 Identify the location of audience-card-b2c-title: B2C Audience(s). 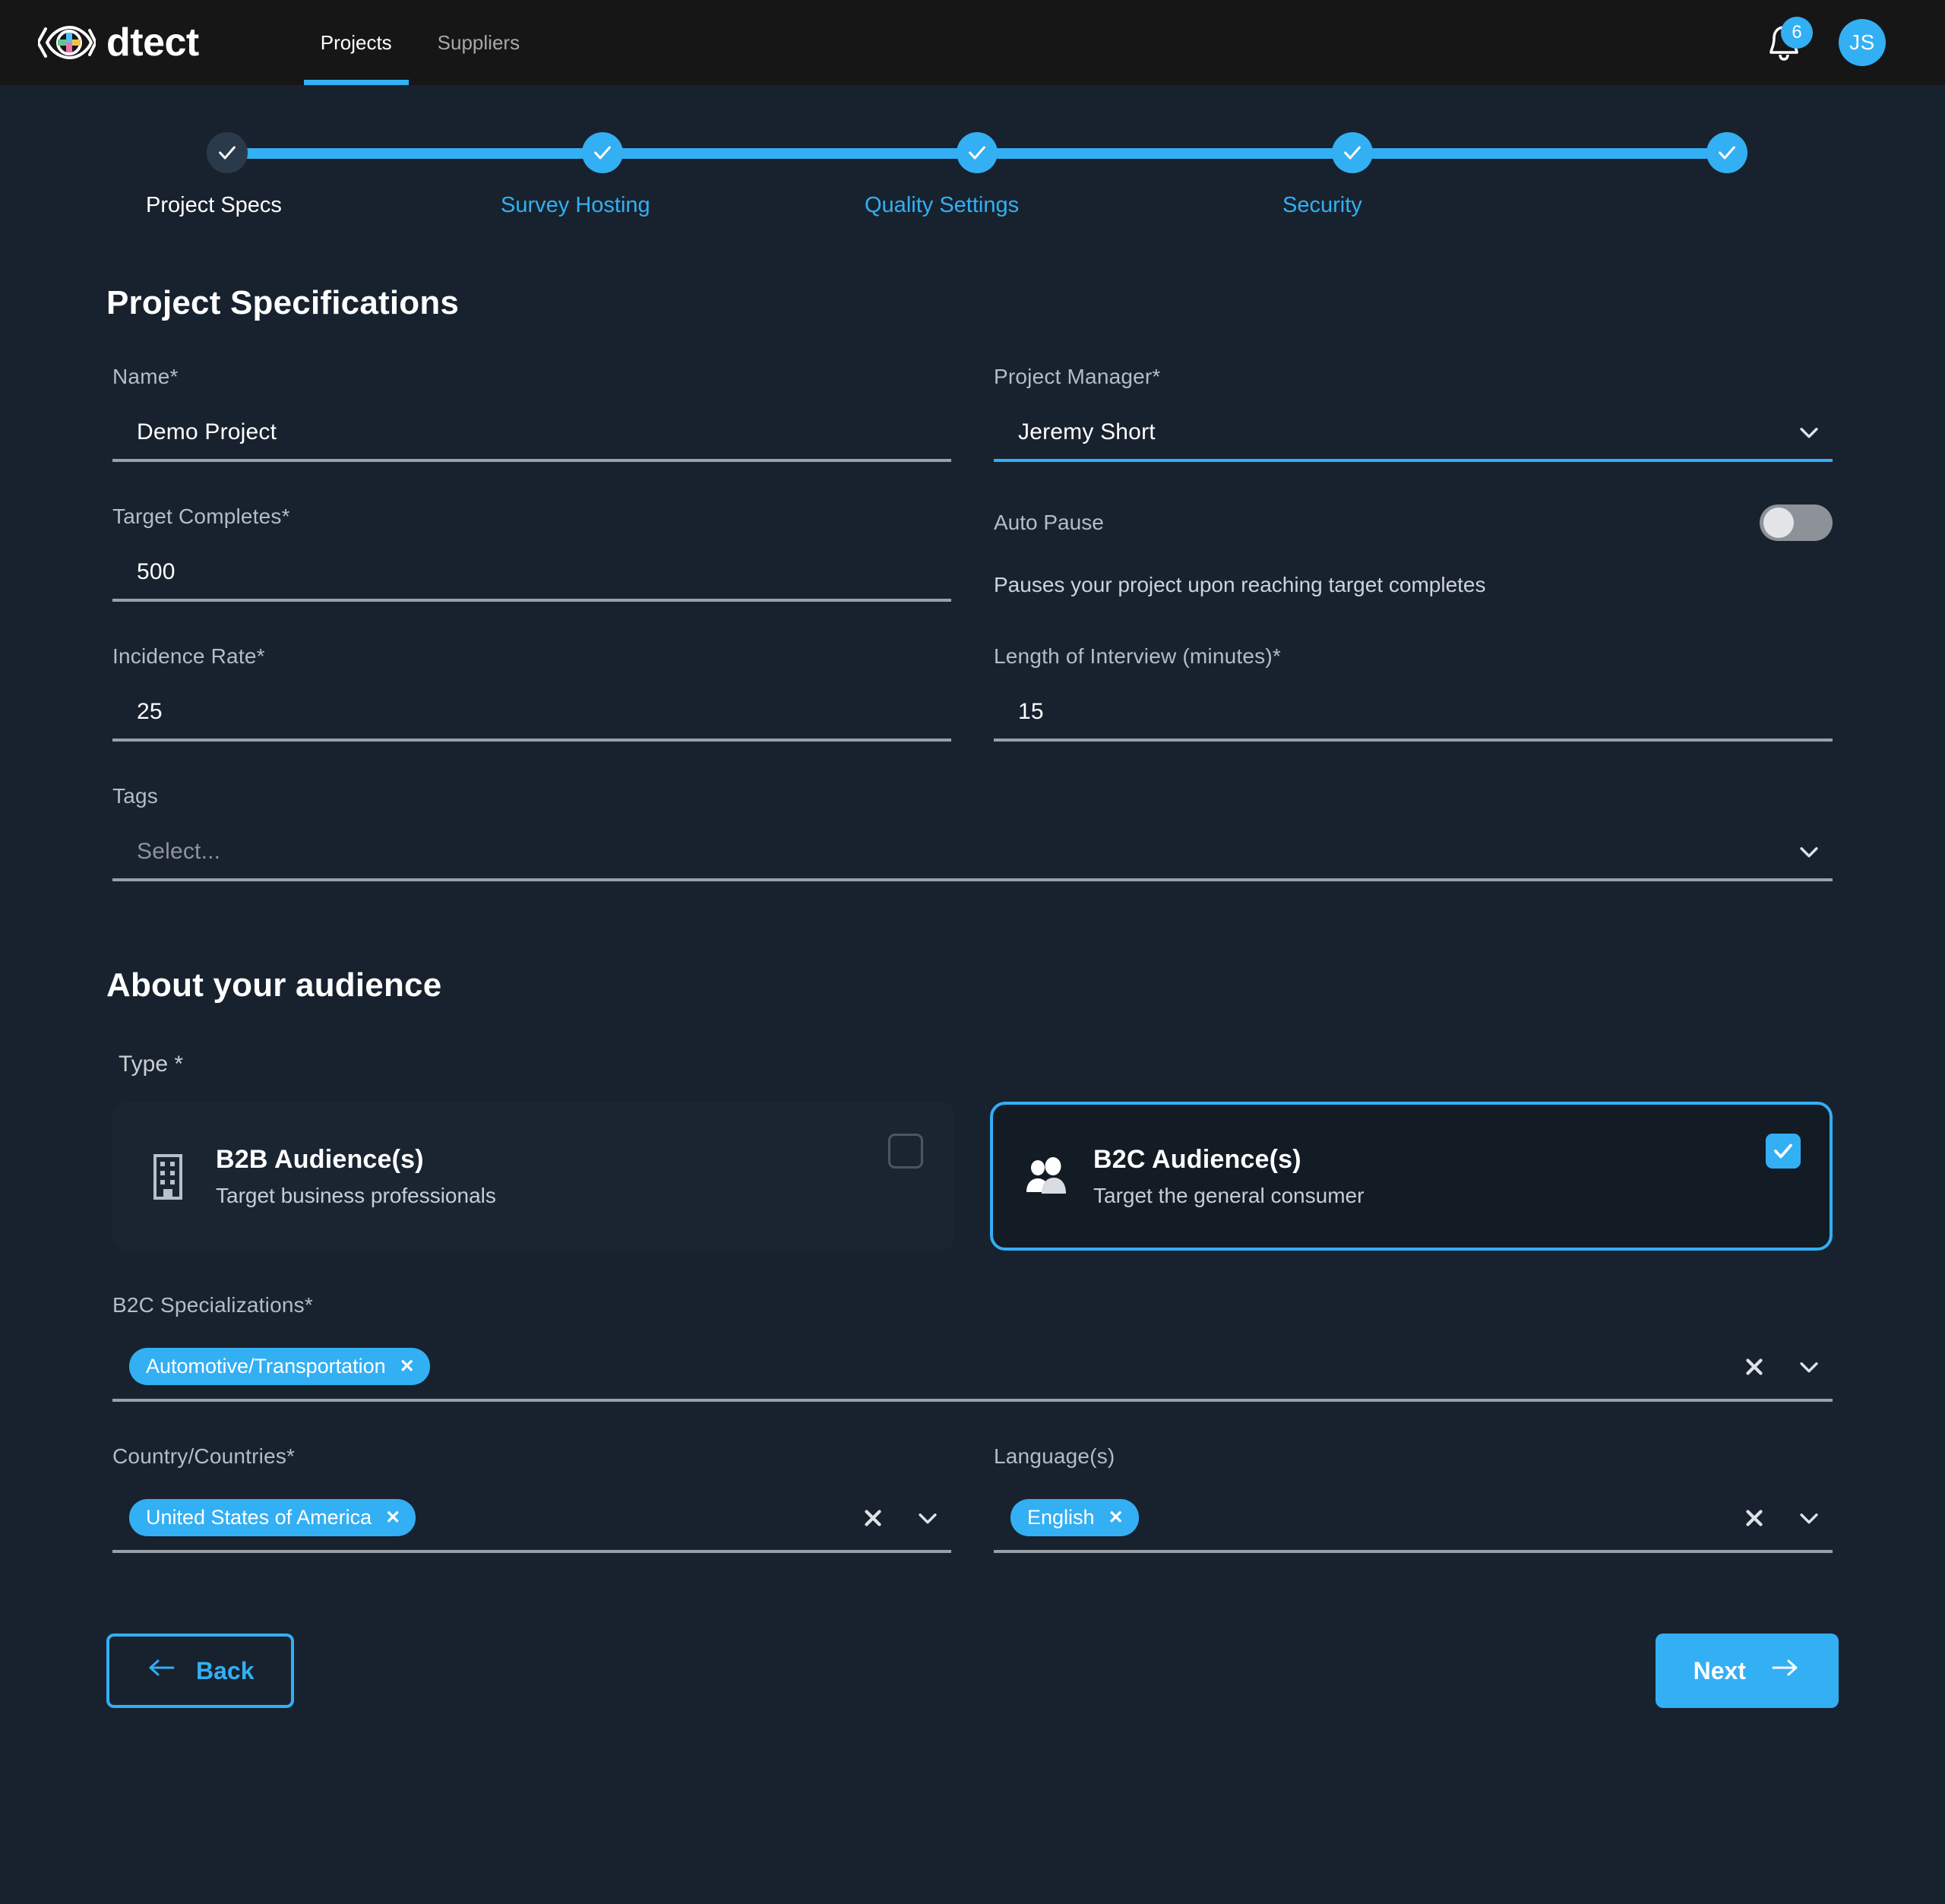
(1197, 1159).